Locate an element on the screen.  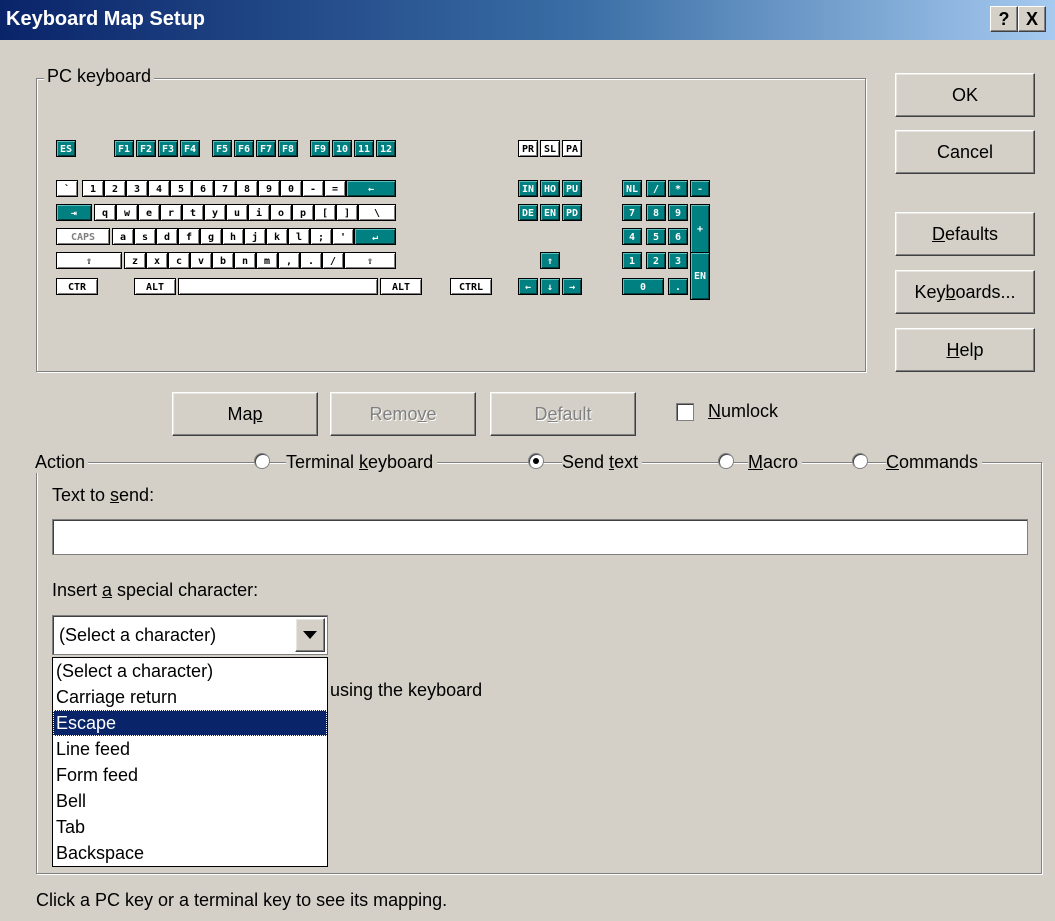
special-char-select: (Select a character) is located at coordinates (190, 635).